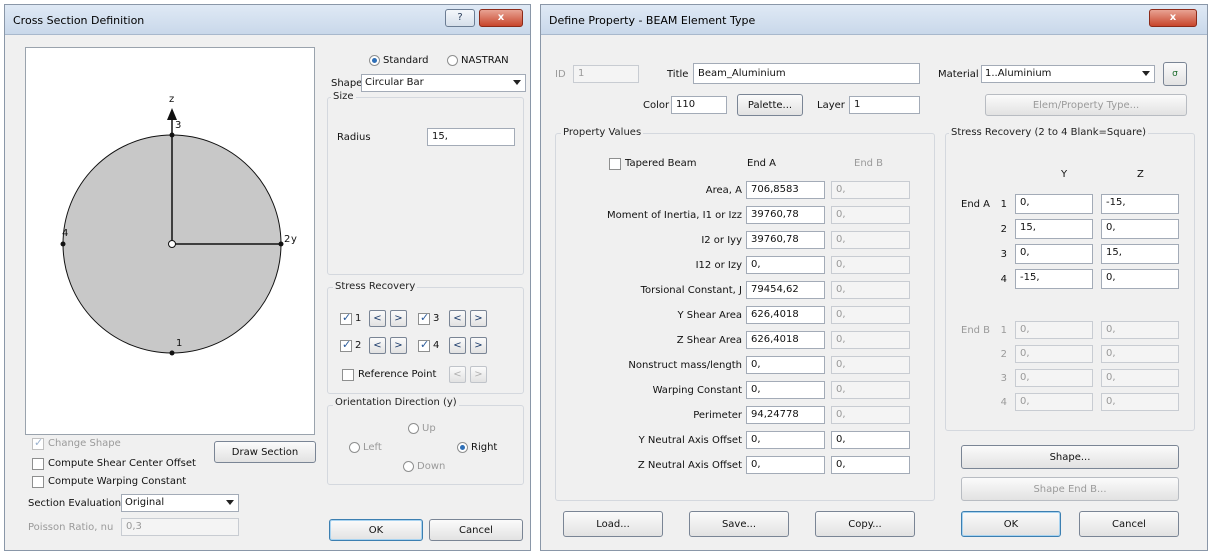 The height and width of the screenshot is (553, 1211). I want to click on shear-center-label: Compute Shear Center Offset, so click(122, 463).